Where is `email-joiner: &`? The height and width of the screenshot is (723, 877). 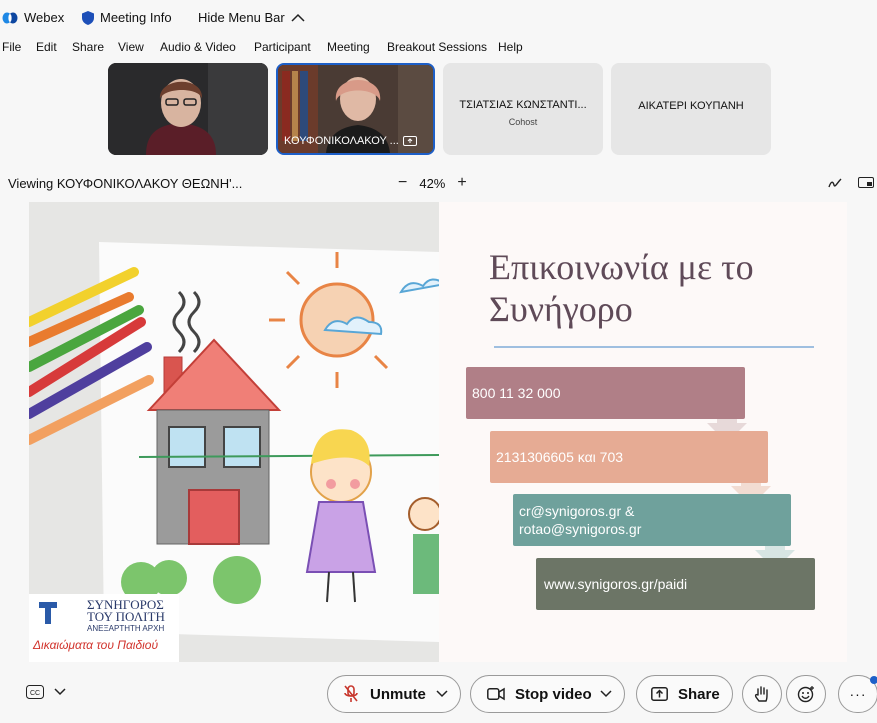 email-joiner: & is located at coordinates (628, 511).